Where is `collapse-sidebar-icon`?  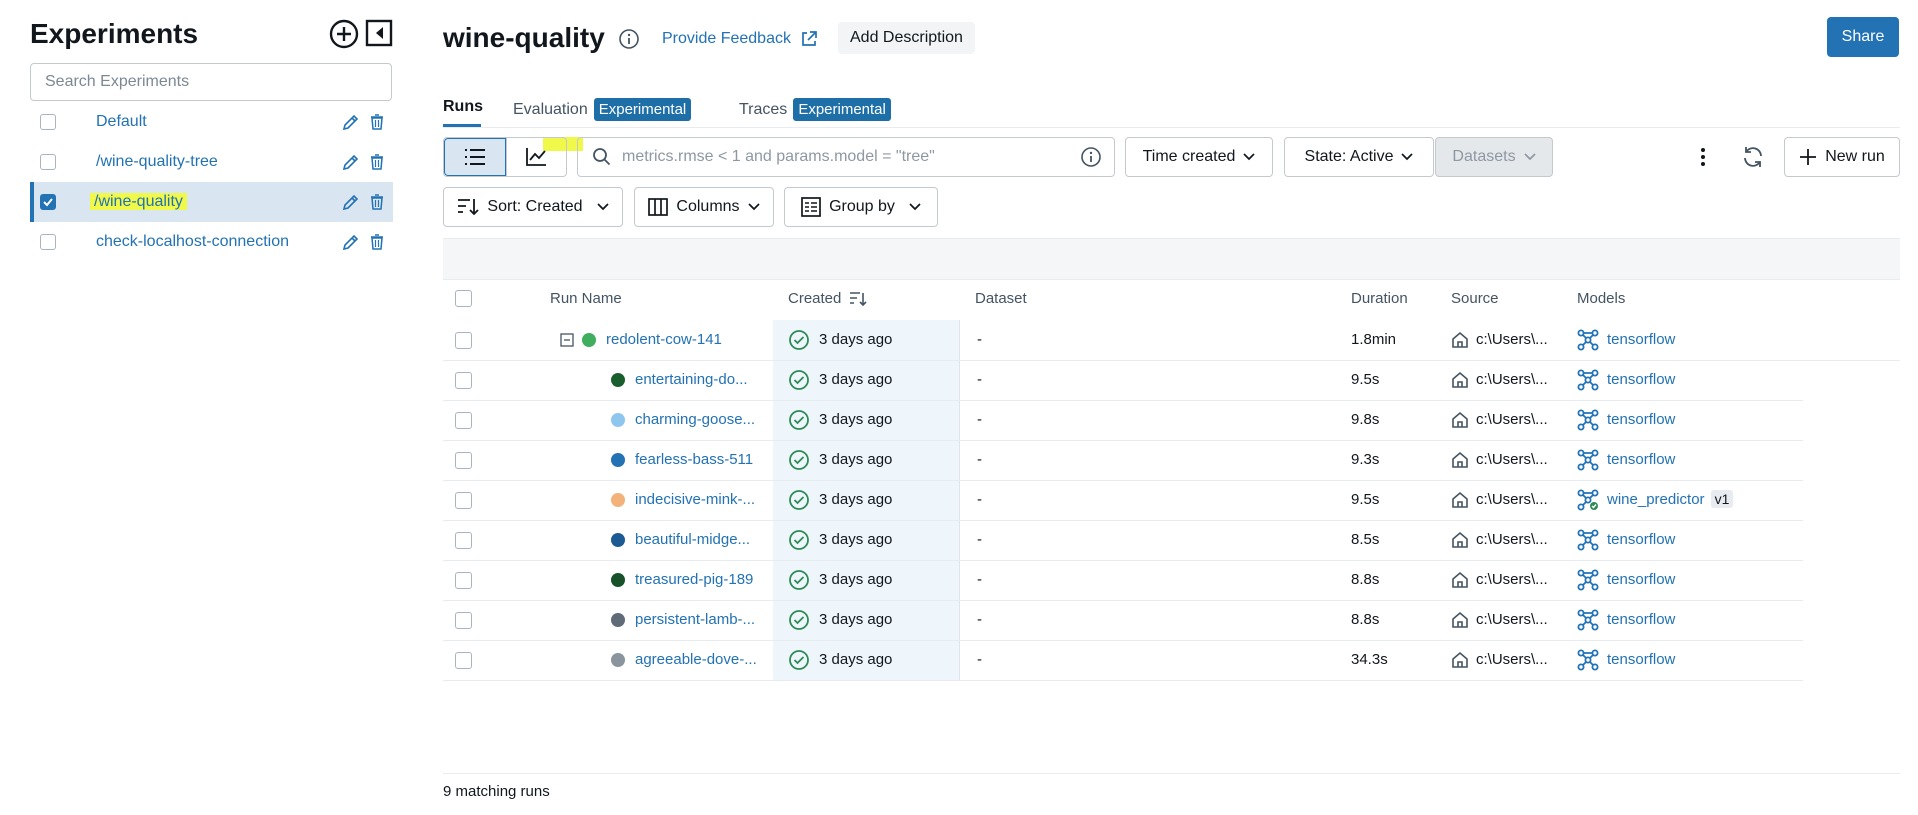
collapse-sidebar-icon is located at coordinates (380, 34).